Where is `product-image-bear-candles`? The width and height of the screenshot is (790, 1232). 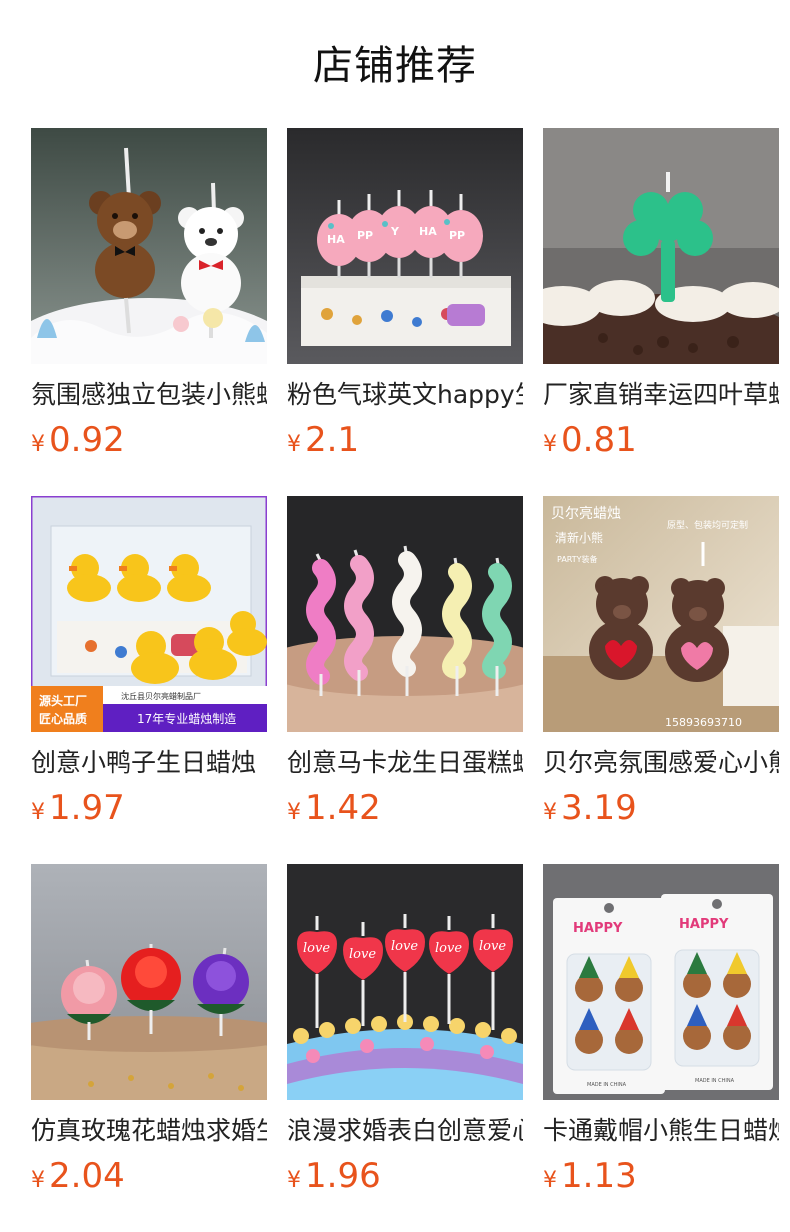
product-image-bear-candles is located at coordinates (149, 246).